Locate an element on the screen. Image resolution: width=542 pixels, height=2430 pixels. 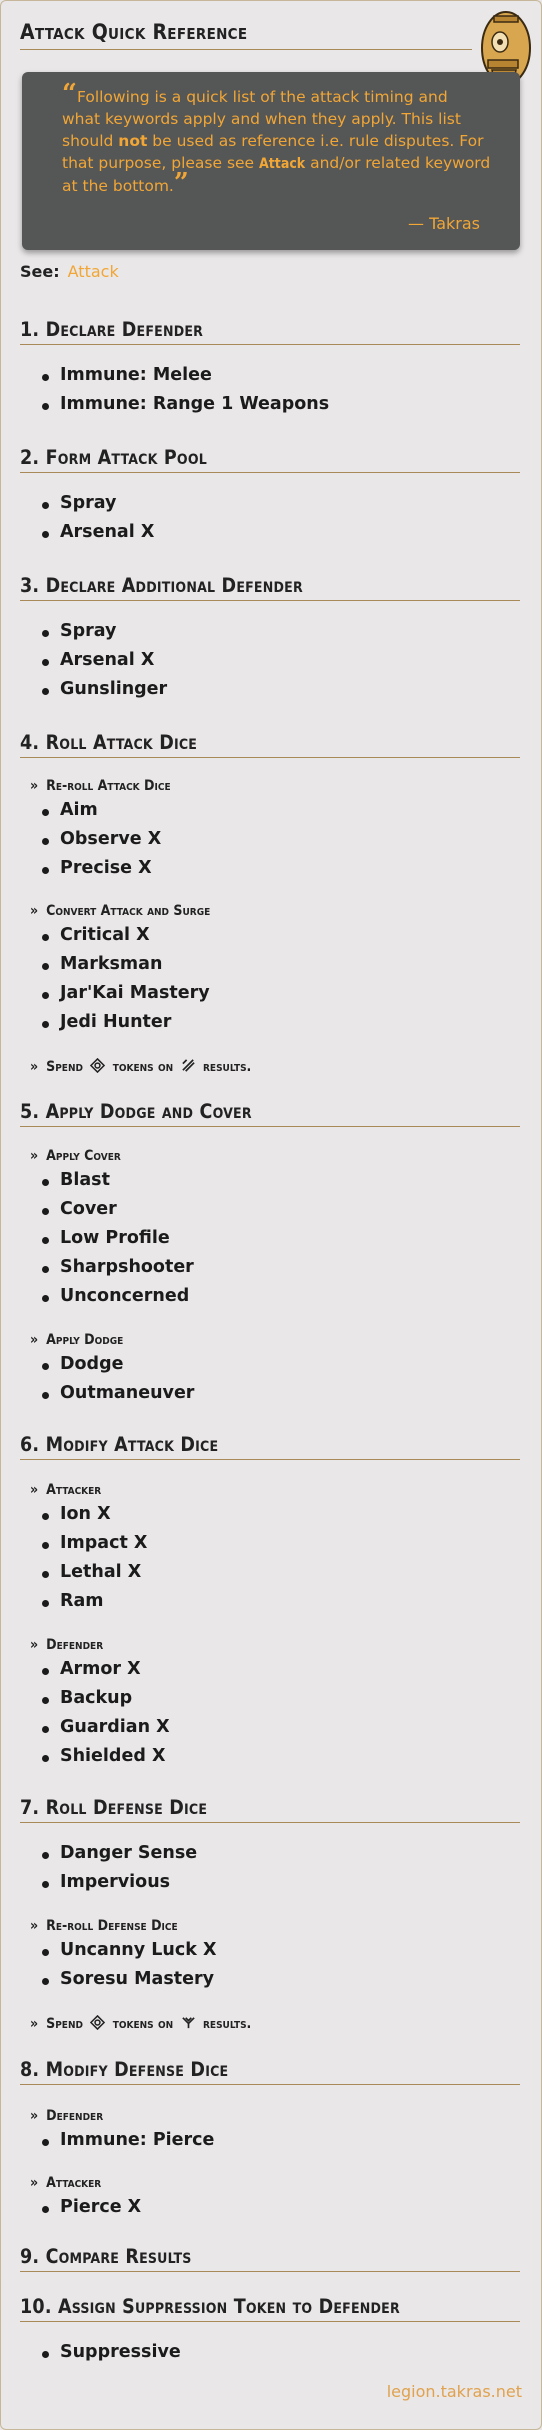
subheading-text: Apply Dodge is located at coordinates (85, 1340).